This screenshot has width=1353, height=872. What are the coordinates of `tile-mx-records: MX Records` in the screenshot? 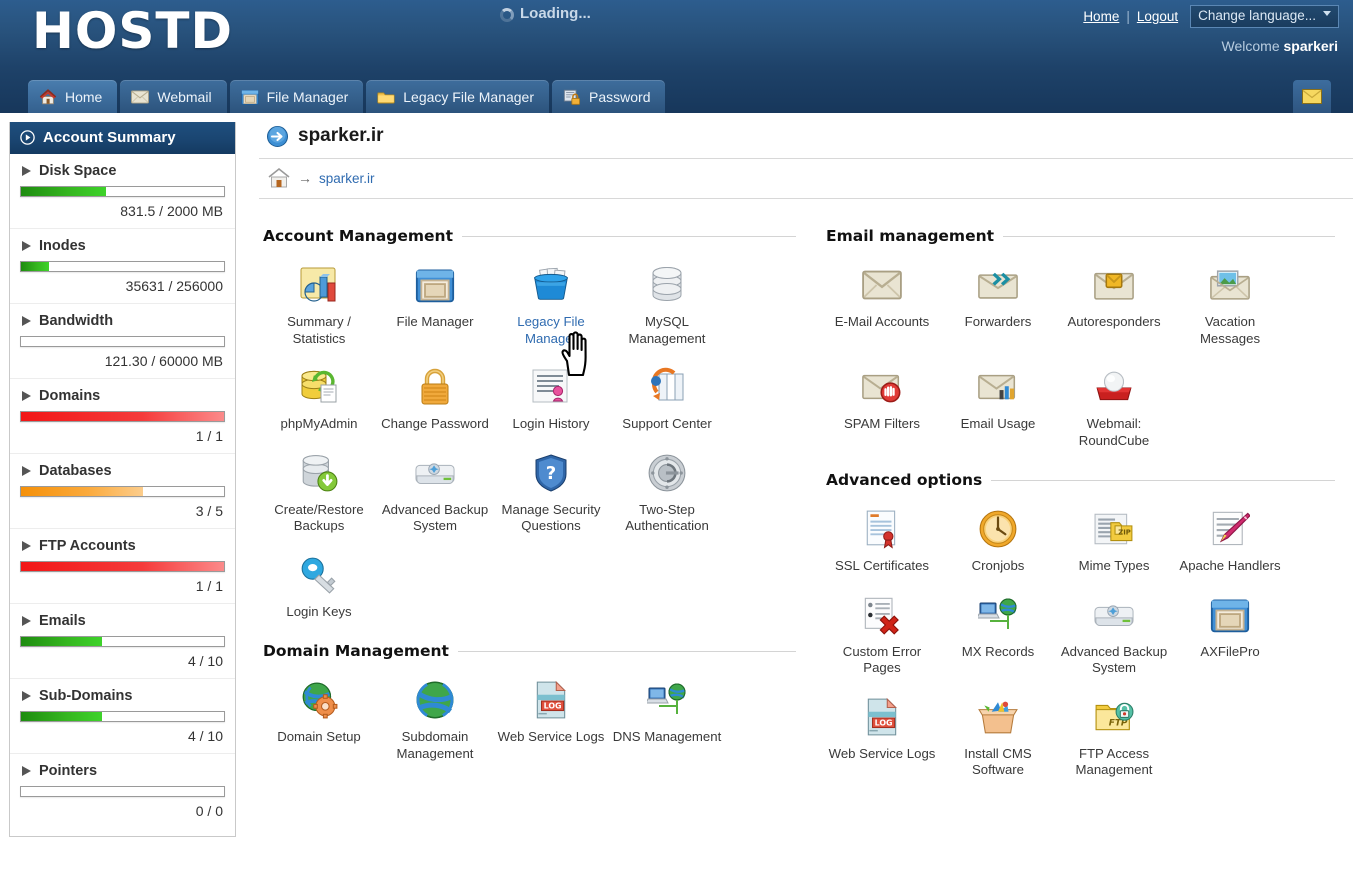 It's located at (998, 634).